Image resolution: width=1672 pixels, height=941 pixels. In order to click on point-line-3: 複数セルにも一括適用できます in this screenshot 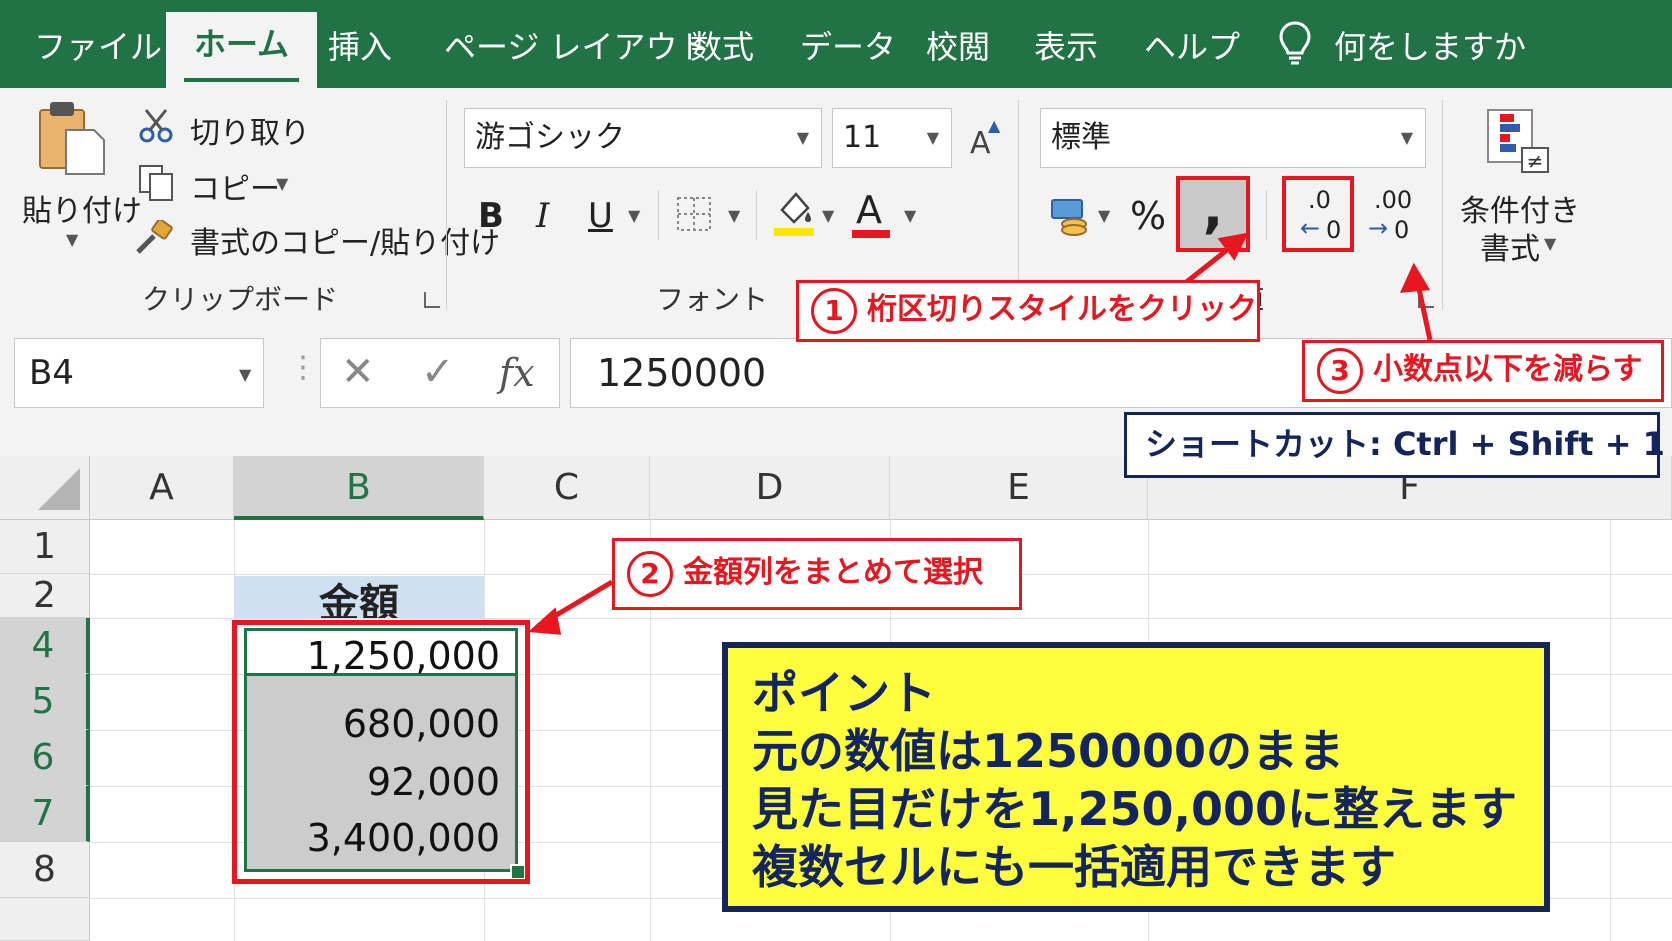, I will do `click(1074, 867)`.